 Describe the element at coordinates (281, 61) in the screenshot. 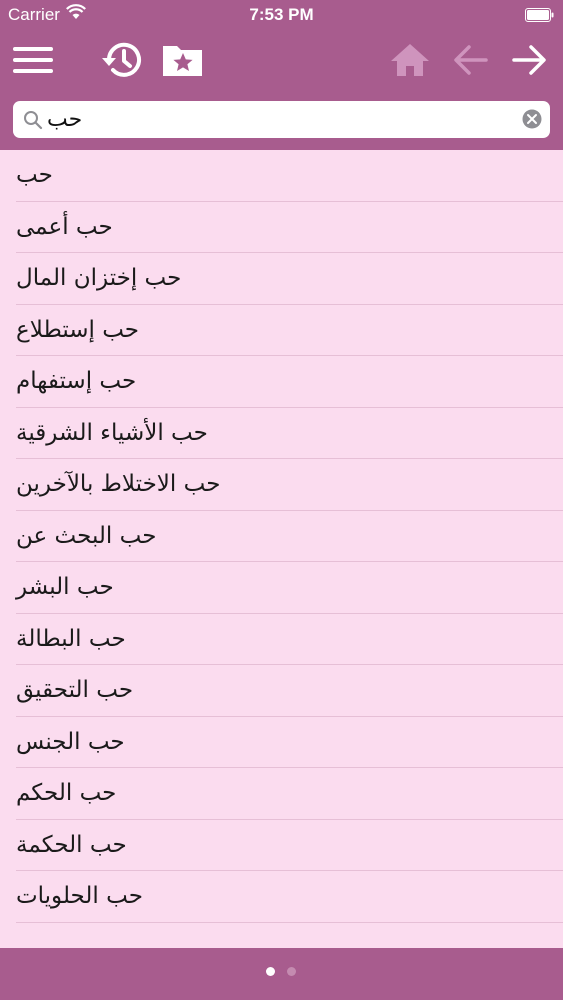

I see `toolbar` at that location.